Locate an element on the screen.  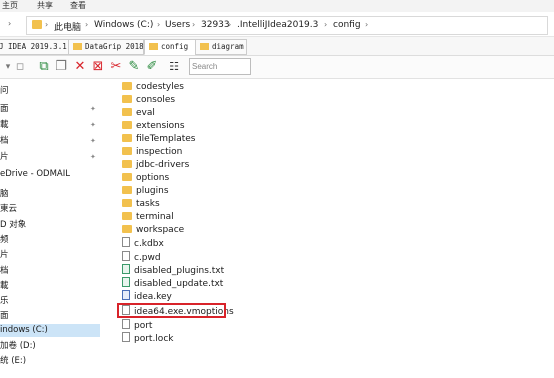
folder-item: consoles is located at coordinates (148, 100).